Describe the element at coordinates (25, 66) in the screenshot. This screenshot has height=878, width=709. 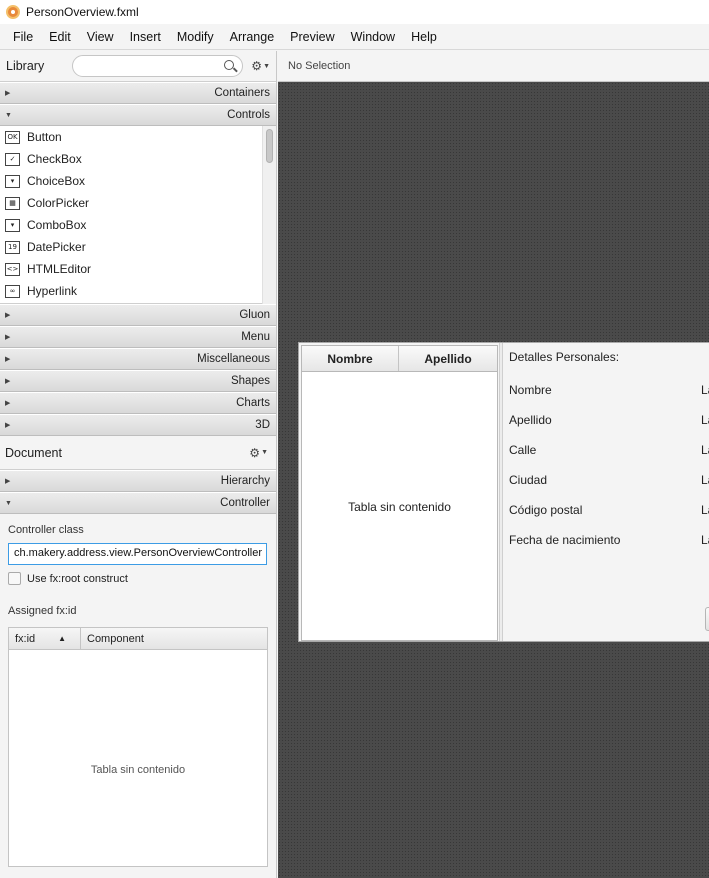
I see `library-title: Library` at that location.